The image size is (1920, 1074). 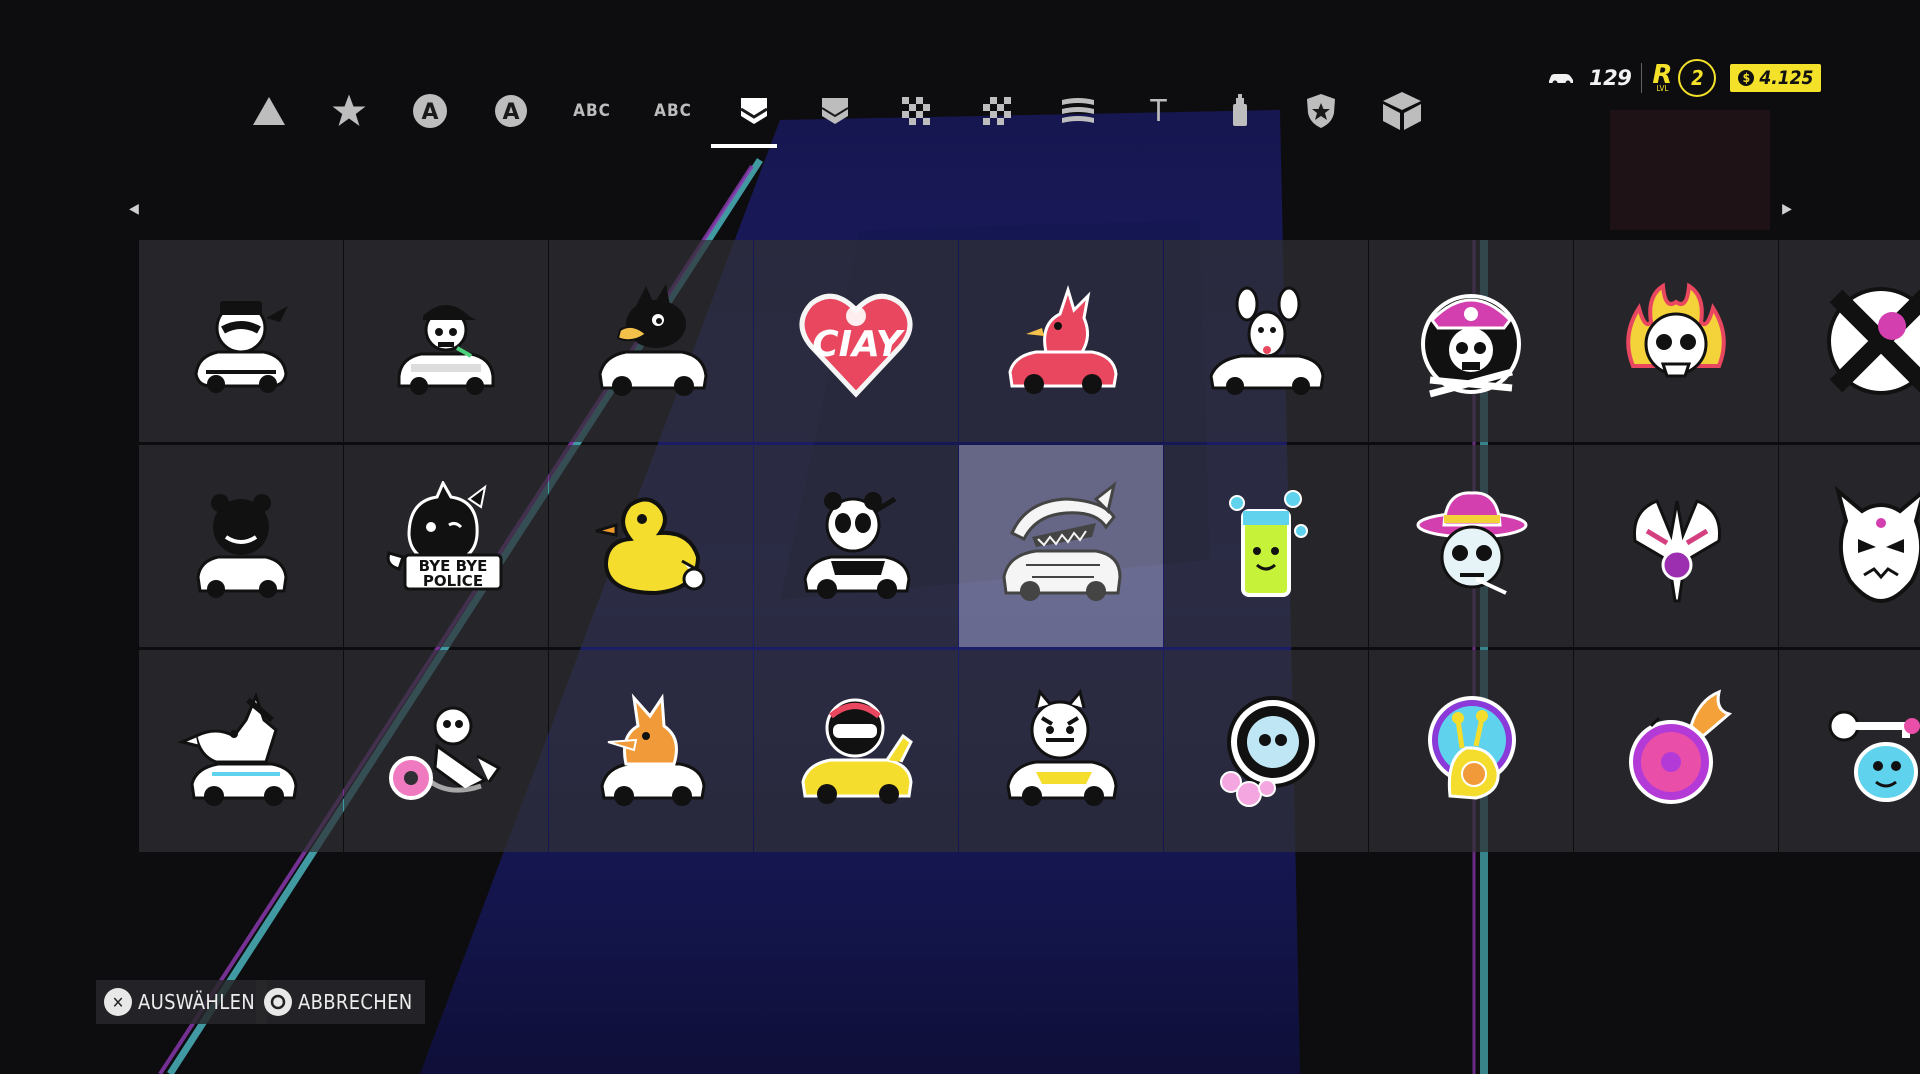 I want to click on sticker-skeleton-donut, so click(x=446, y=751).